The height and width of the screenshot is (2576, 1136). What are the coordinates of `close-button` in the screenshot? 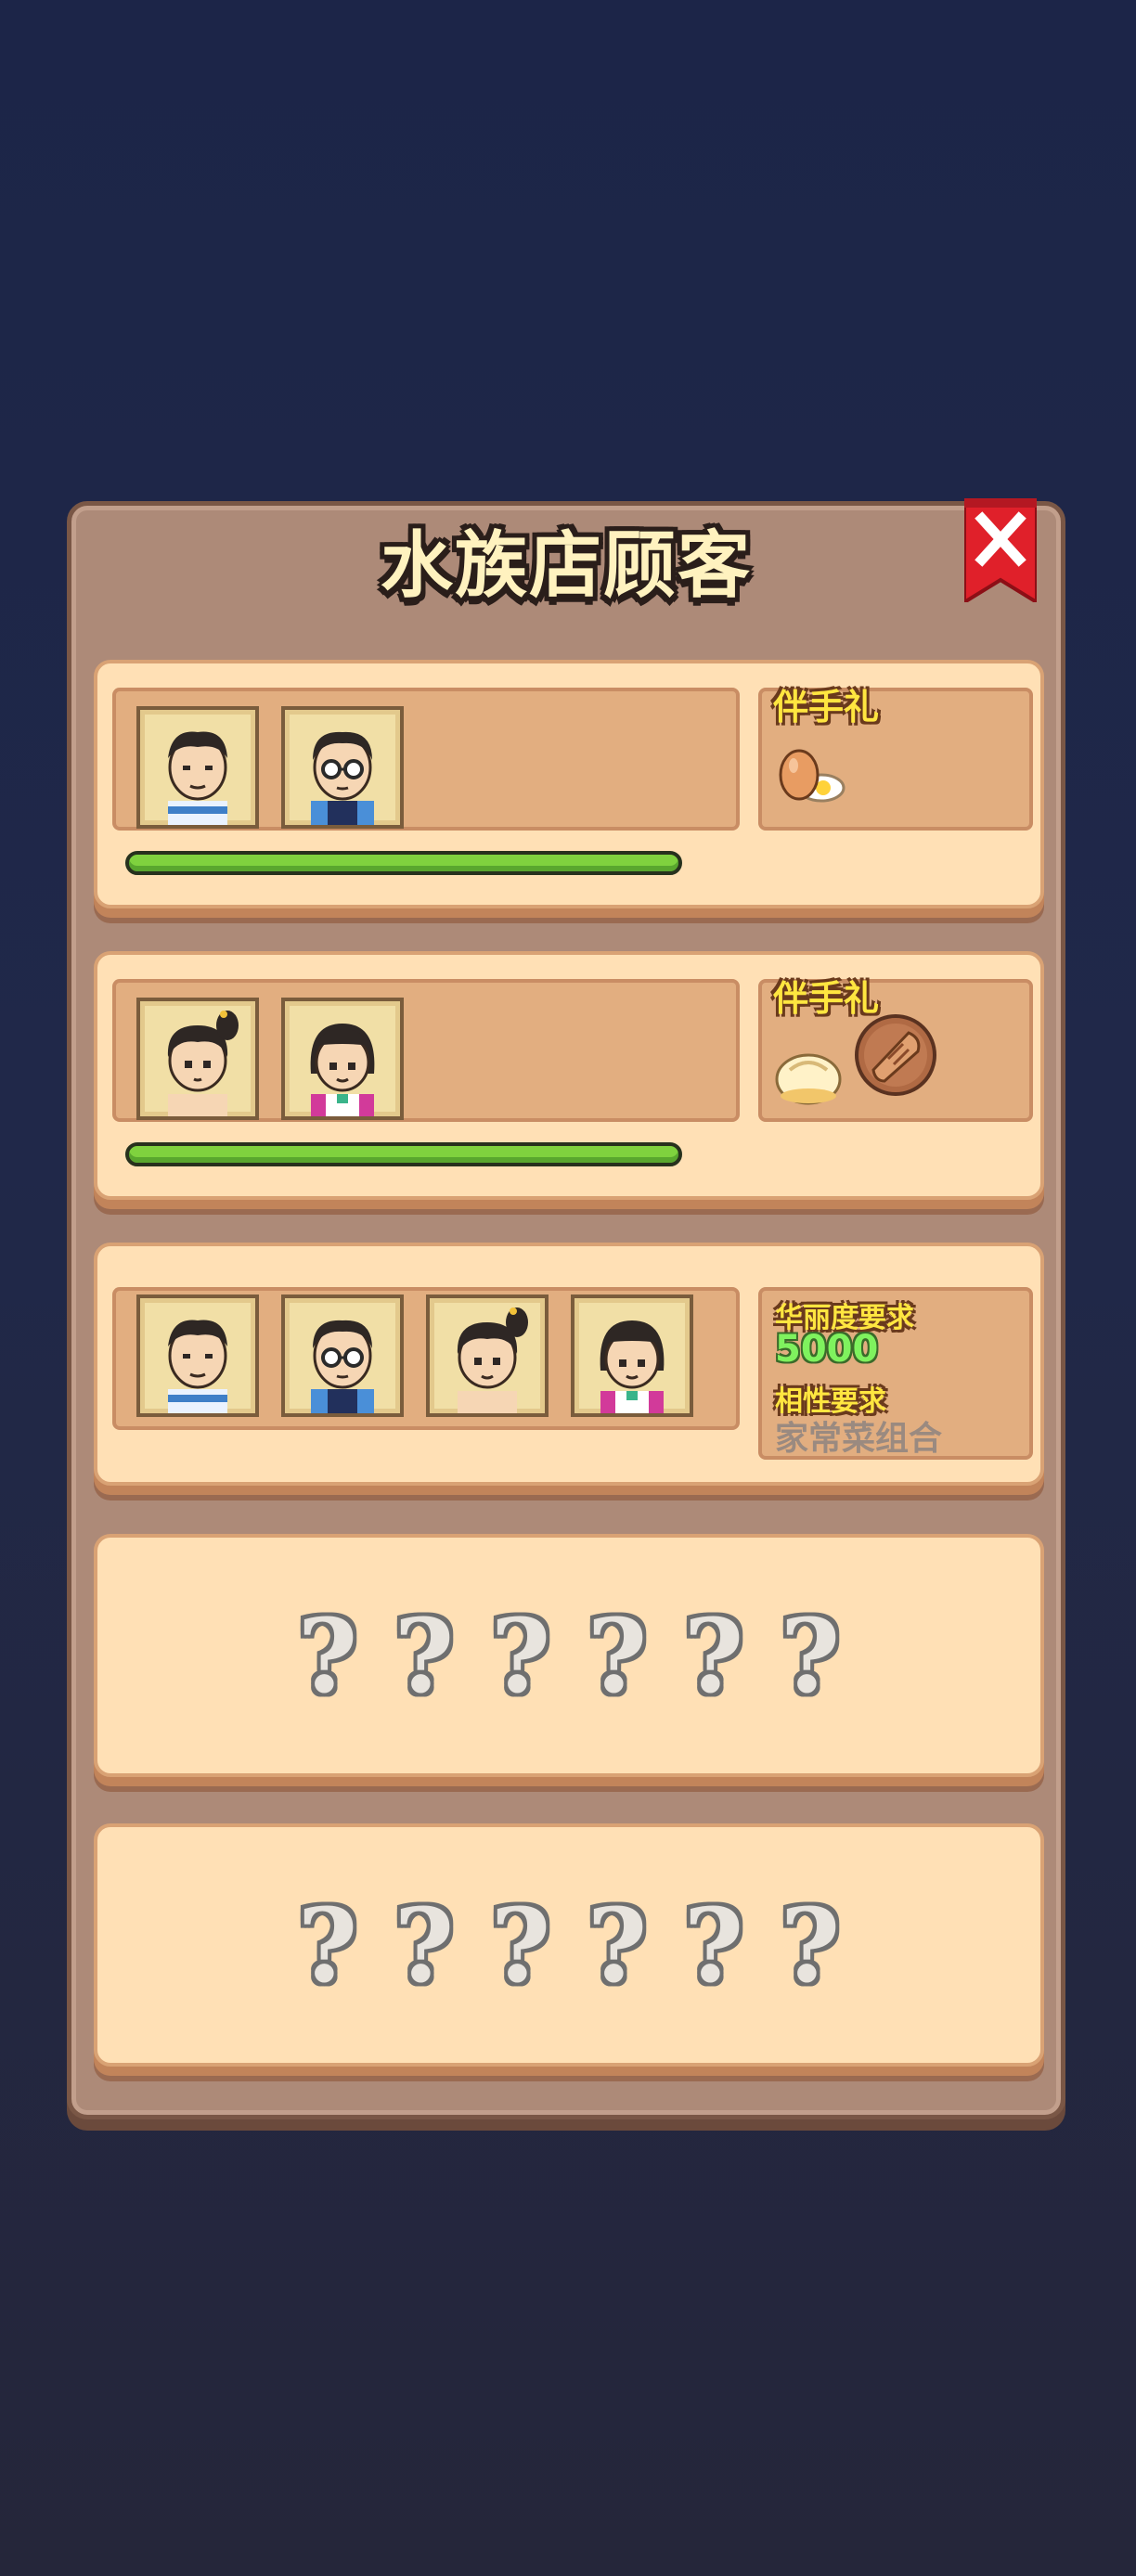 It's located at (1000, 550).